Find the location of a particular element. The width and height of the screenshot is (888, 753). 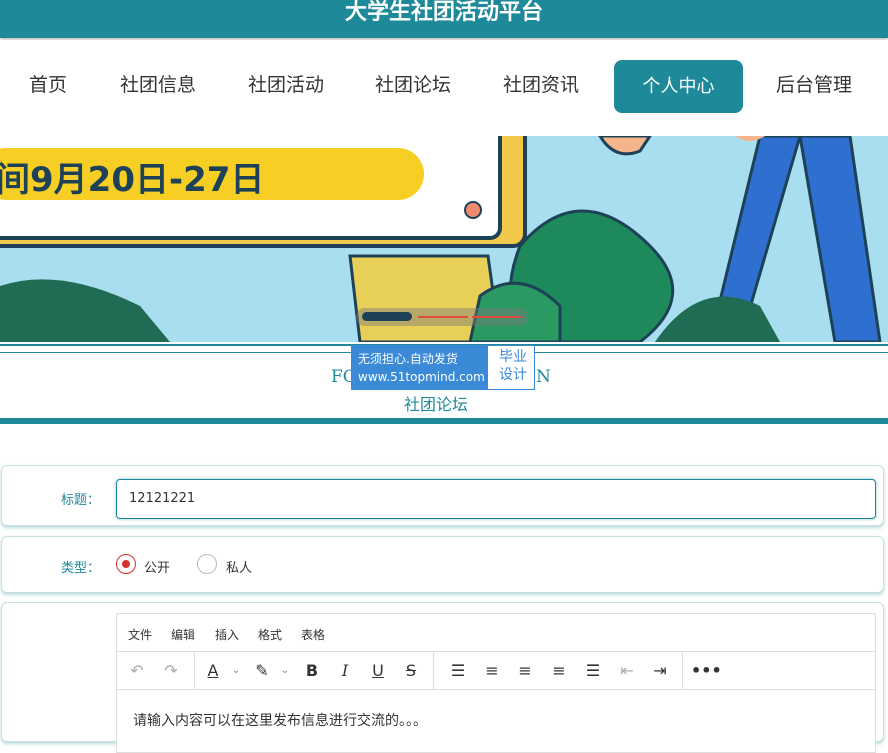

menu-insert: 插入 is located at coordinates (227, 634).